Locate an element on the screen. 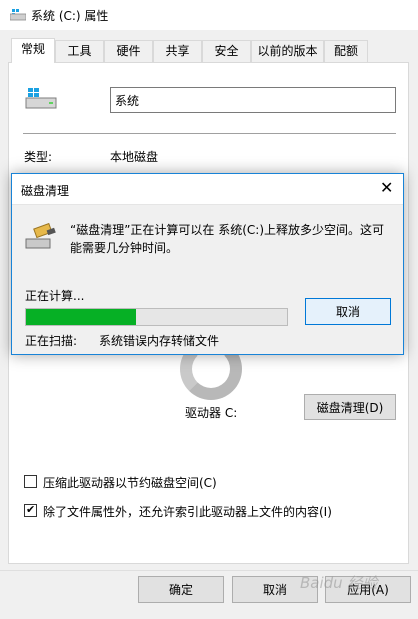 The image size is (418, 619). tab-tools: 工具 is located at coordinates (79, 51).